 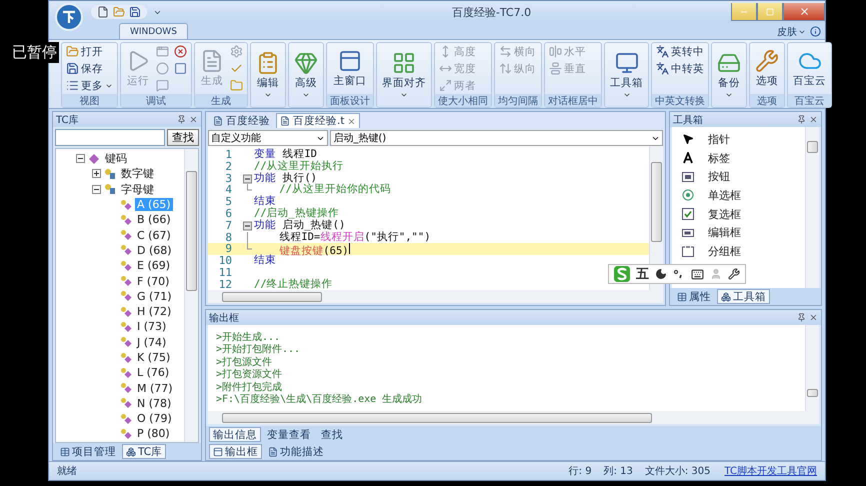 What do you see at coordinates (96, 173) in the screenshot?
I see `expand-icon` at bounding box center [96, 173].